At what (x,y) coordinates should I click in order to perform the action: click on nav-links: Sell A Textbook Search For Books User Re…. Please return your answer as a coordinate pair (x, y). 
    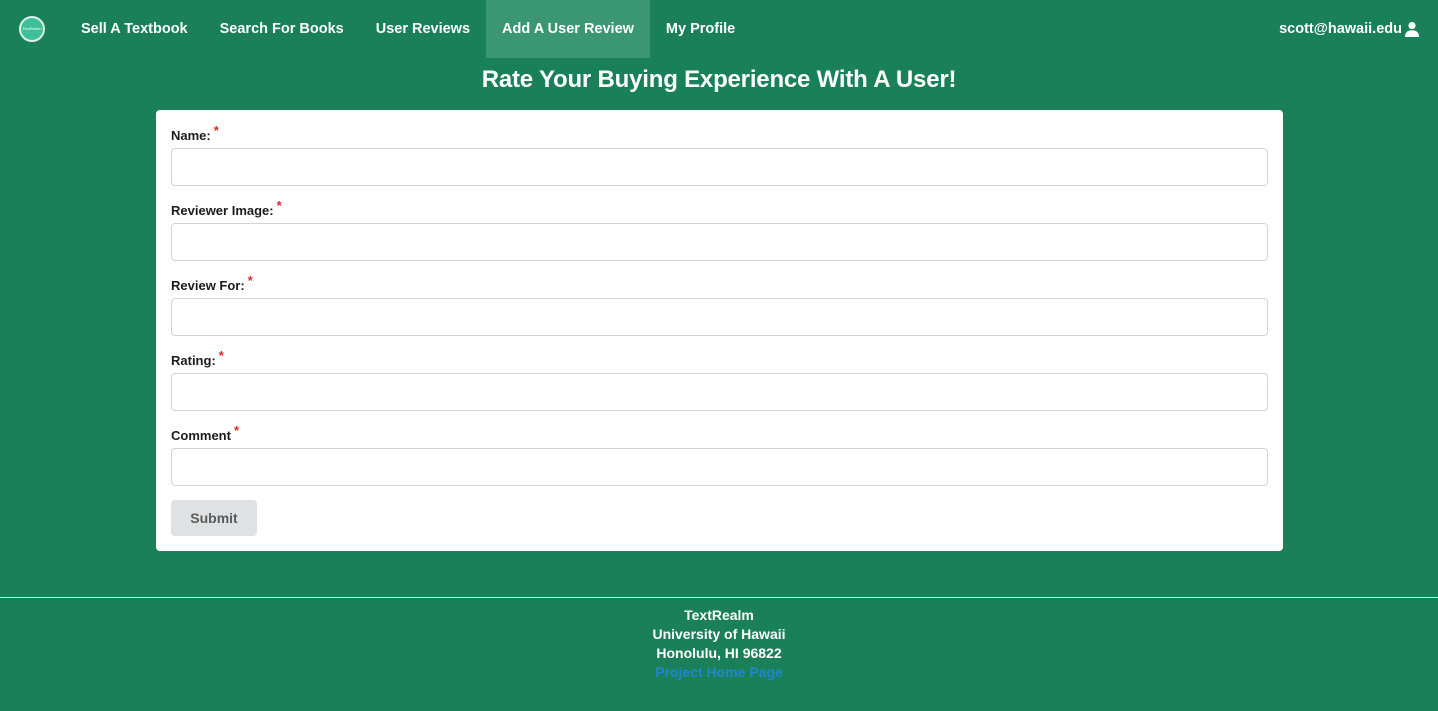
    Looking at the image, I should click on (408, 29).